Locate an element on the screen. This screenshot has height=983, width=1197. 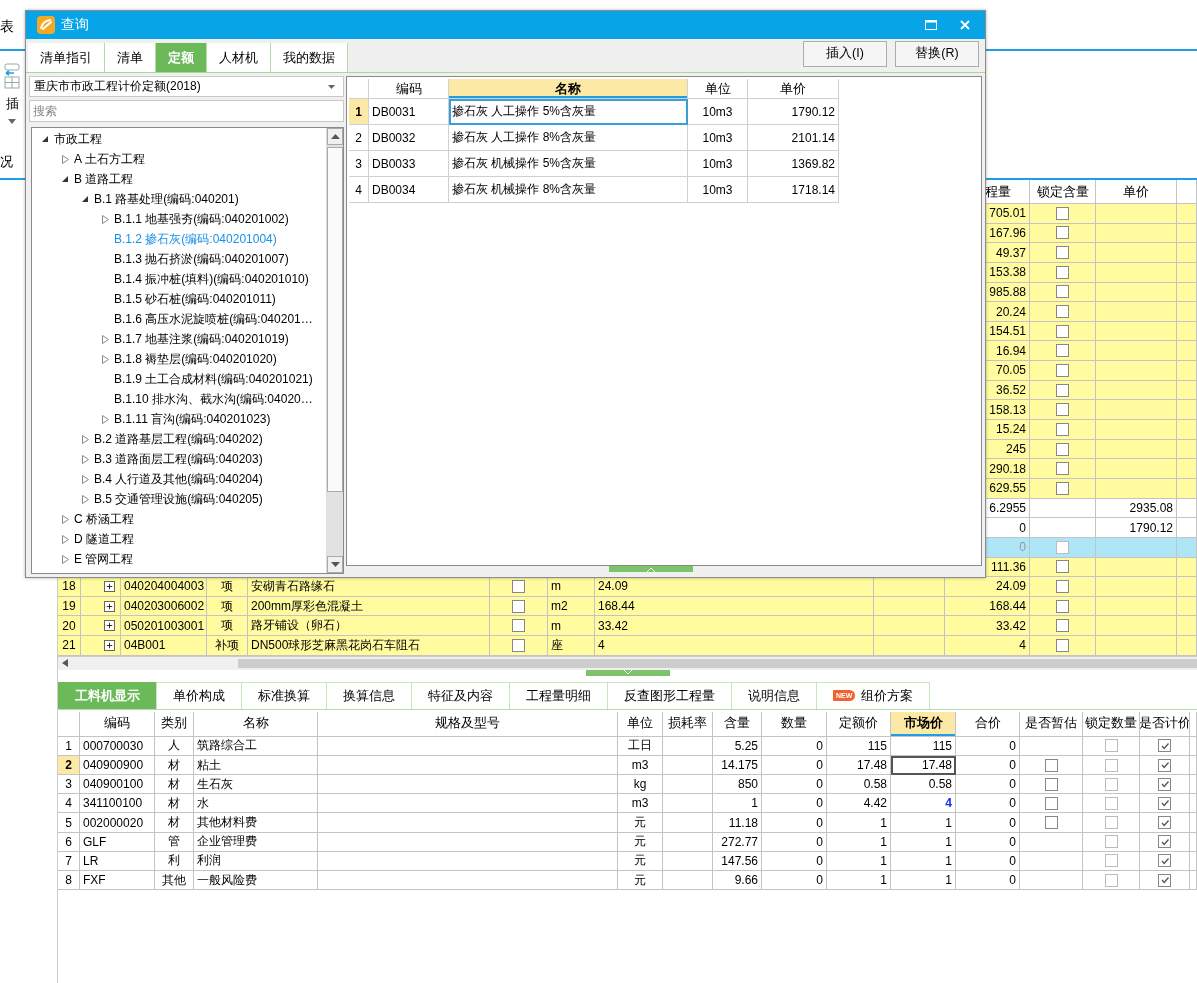
scroll-up-button is located at coordinates (335, 136).